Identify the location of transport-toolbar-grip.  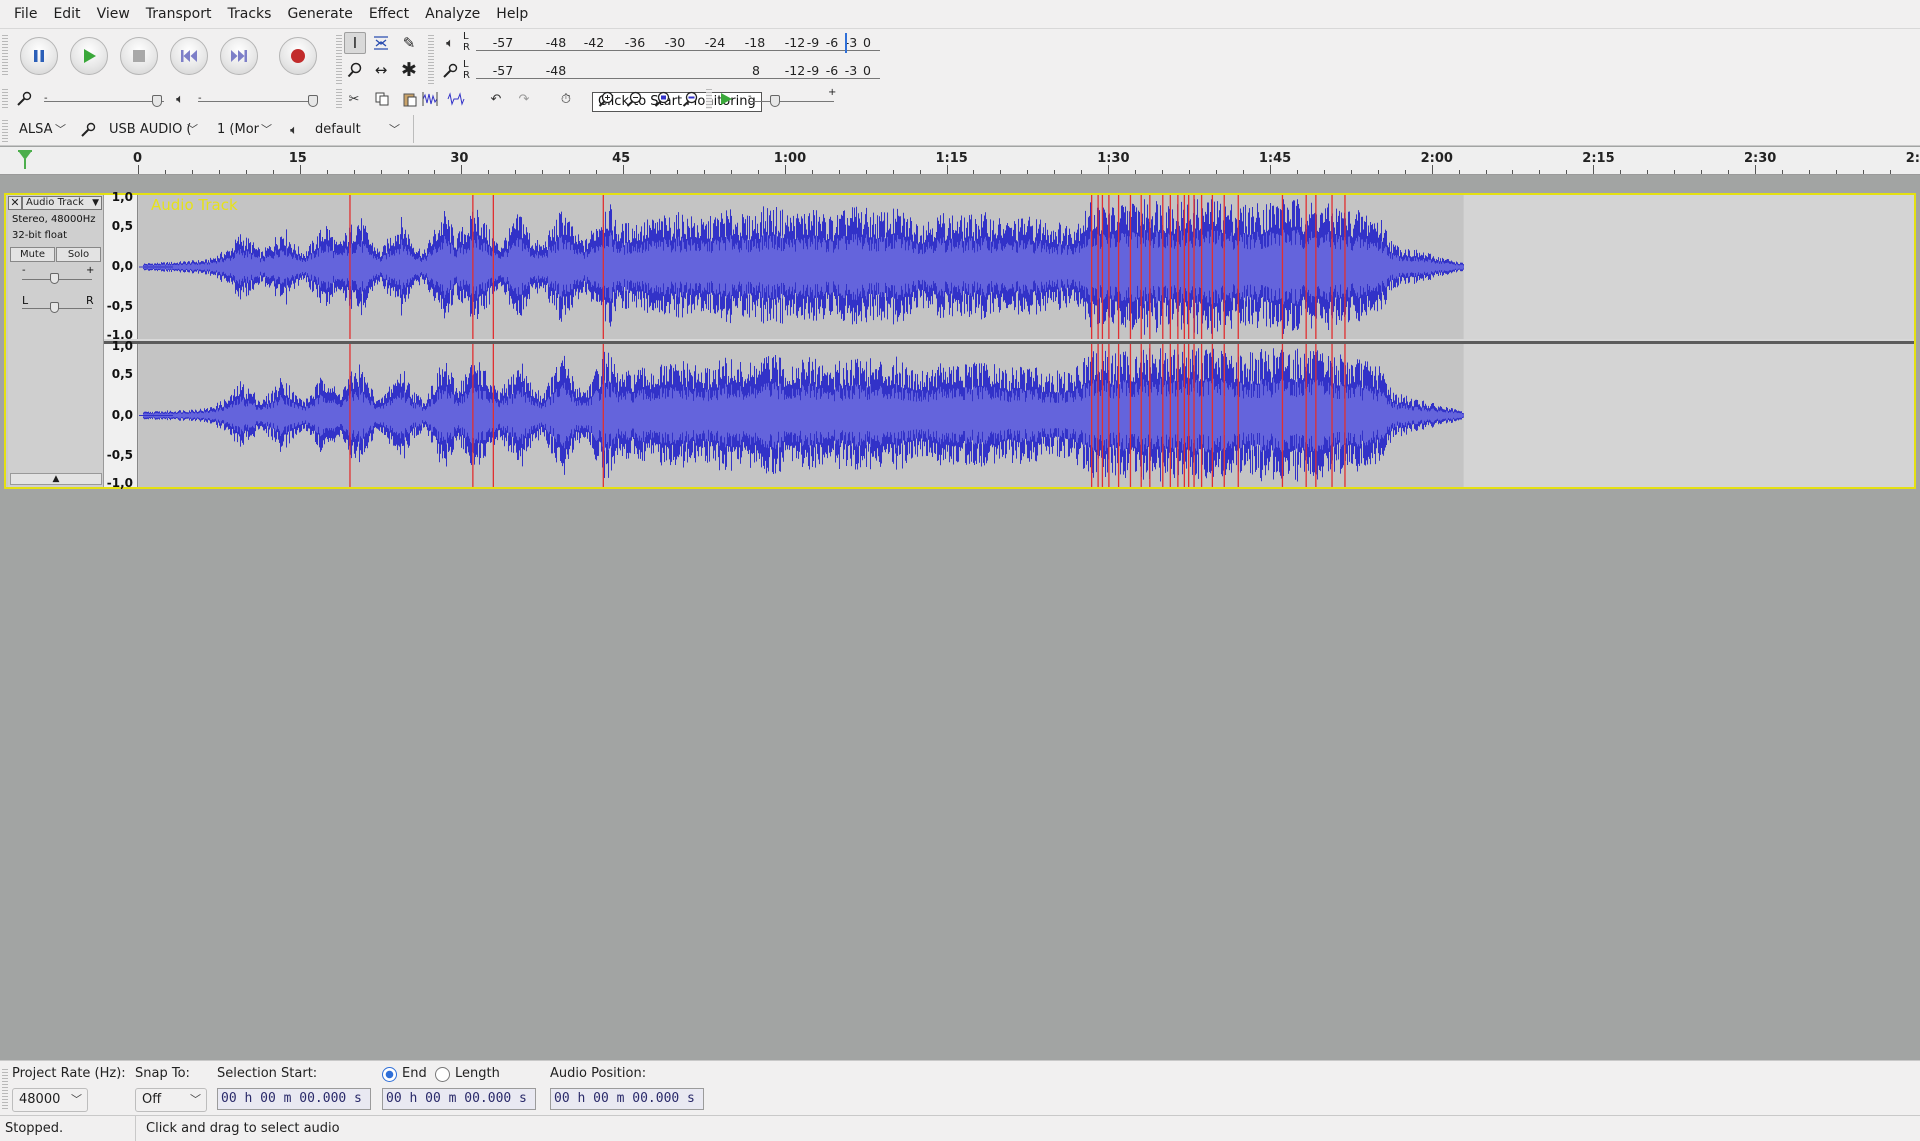
(5, 55).